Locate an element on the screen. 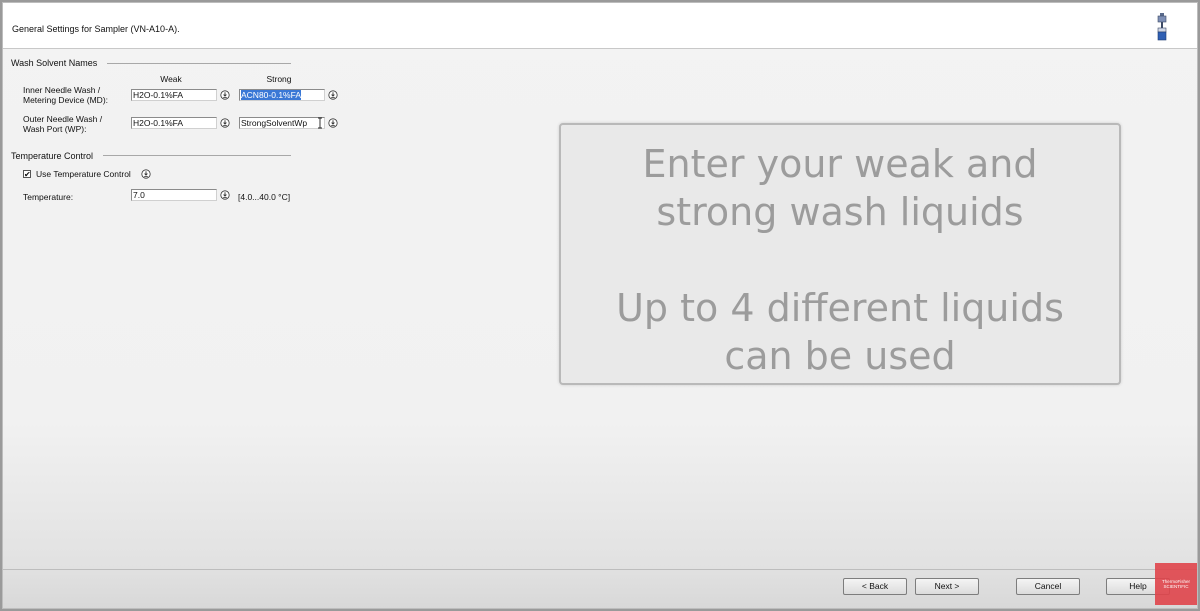  label-line: Inner Needle Wash / is located at coordinates (62, 90).